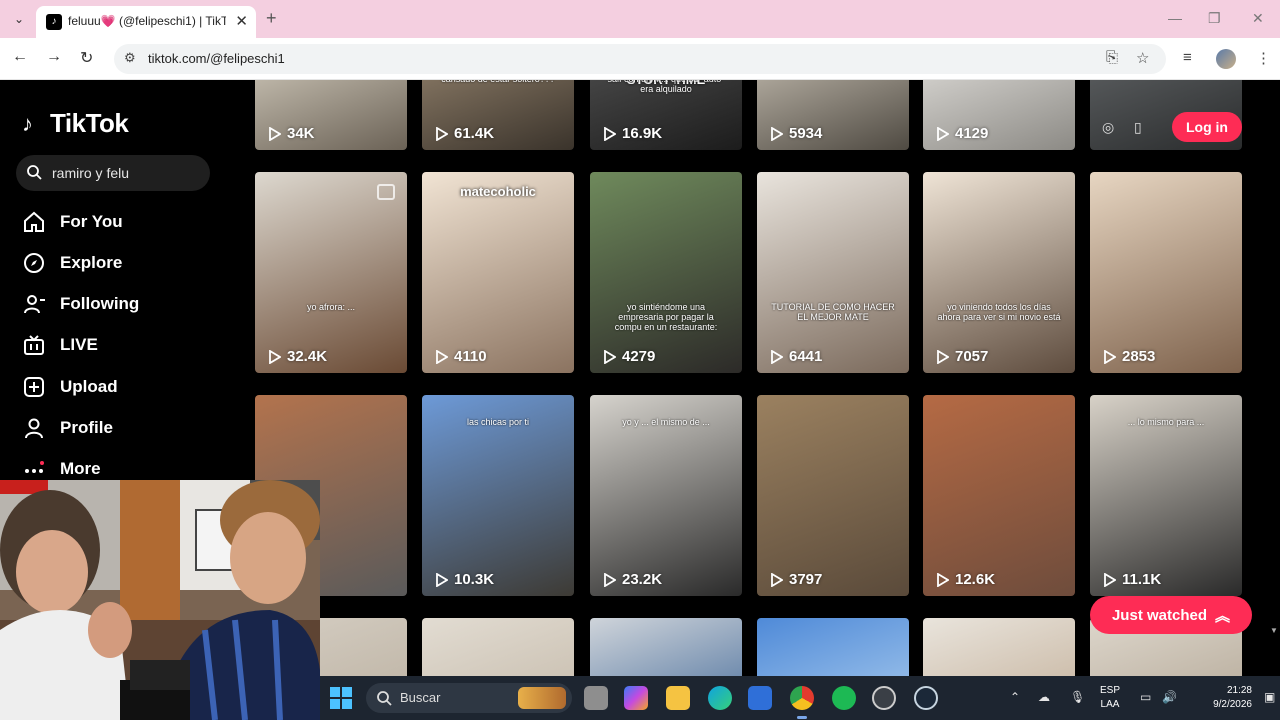  What do you see at coordinates (113, 173) in the screenshot?
I see `search-input: ramiro y felu` at bounding box center [113, 173].